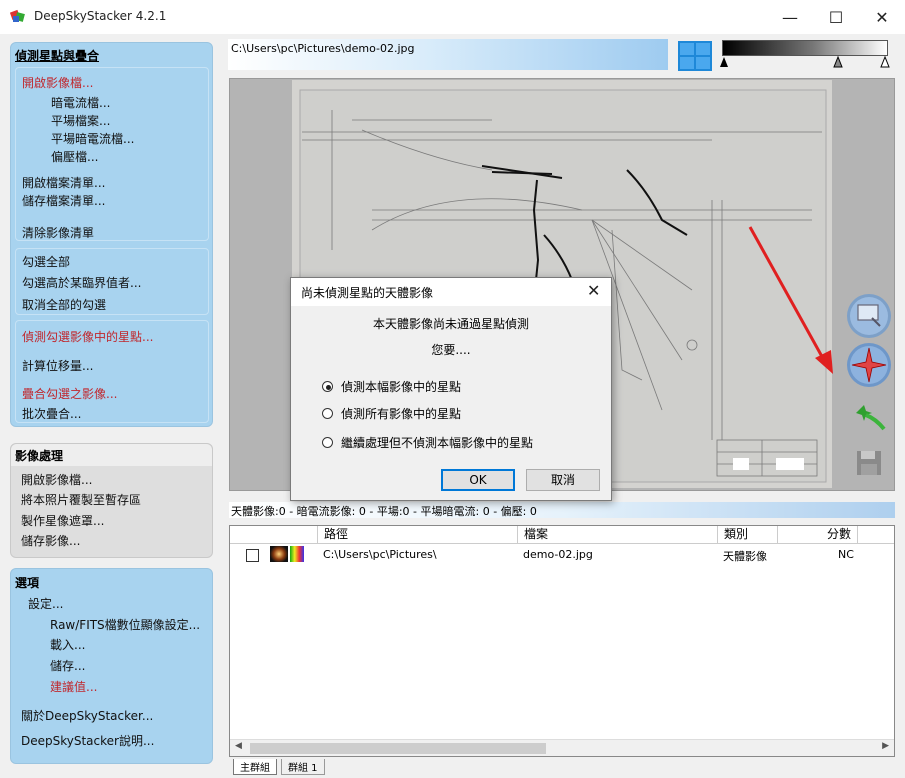 This screenshot has height=778, width=905. I want to click on maximize-button: ☐, so click(836, 17).